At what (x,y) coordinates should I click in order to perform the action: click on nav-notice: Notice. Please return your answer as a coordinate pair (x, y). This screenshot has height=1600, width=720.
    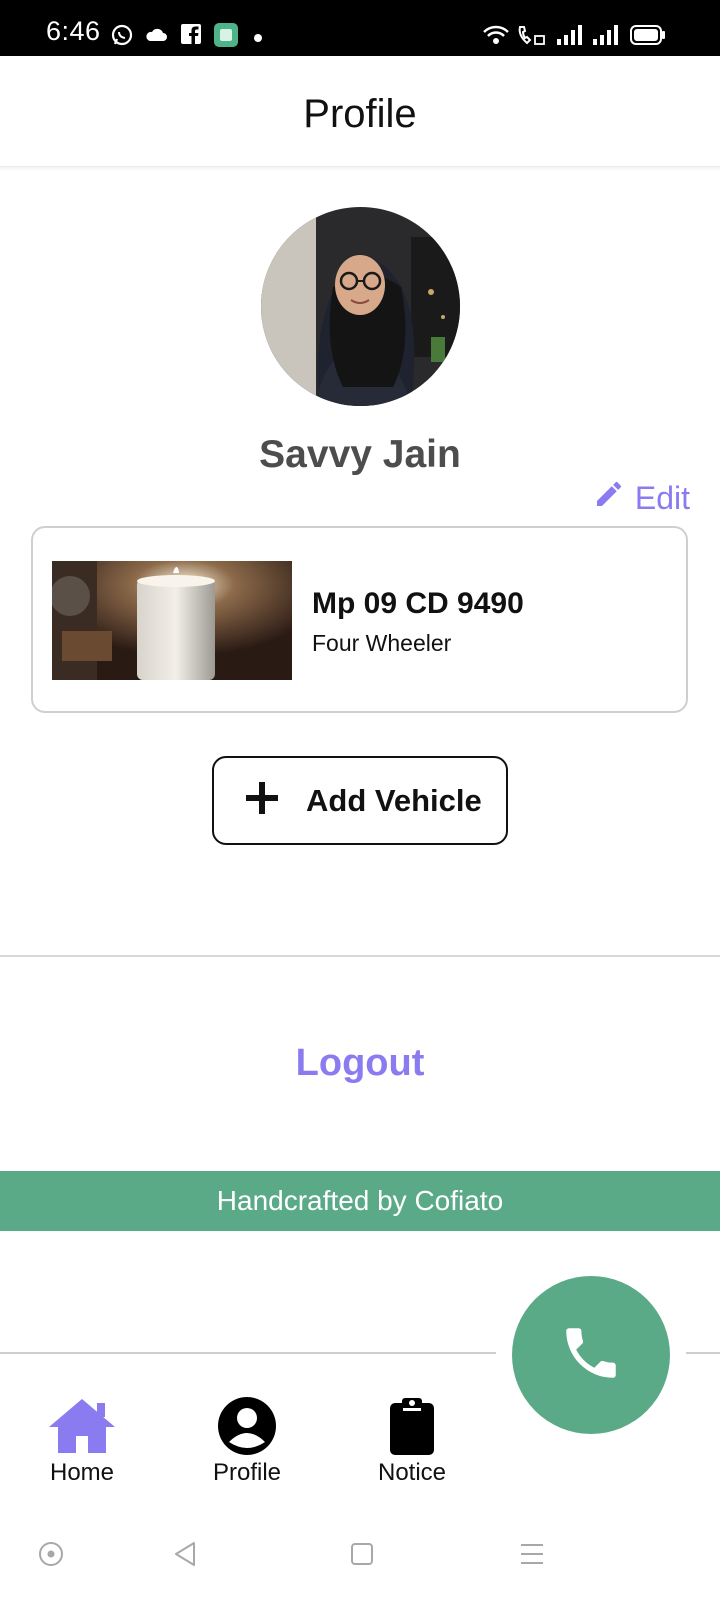
    Looking at the image, I should click on (412, 1441).